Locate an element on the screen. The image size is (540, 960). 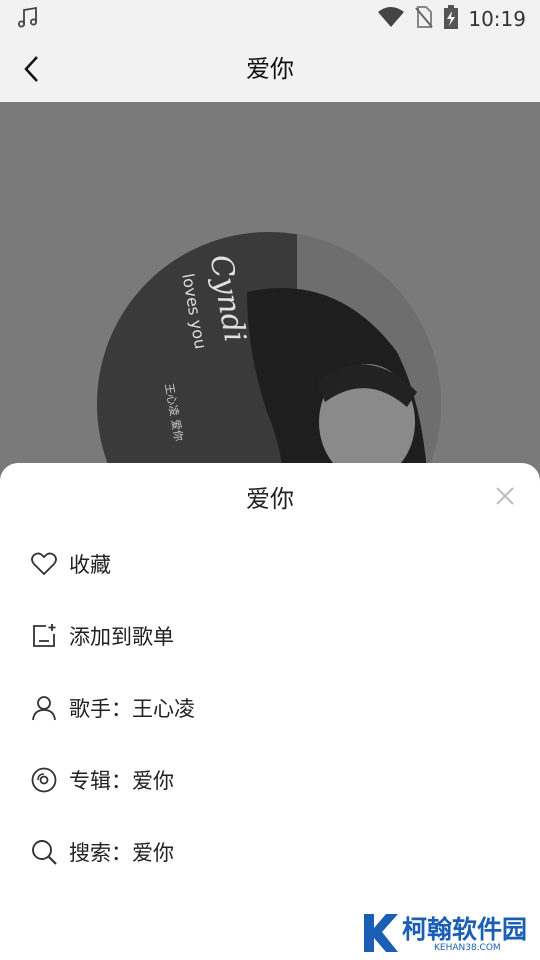
menu-item-favorite: 收藏 is located at coordinates (270, 564).